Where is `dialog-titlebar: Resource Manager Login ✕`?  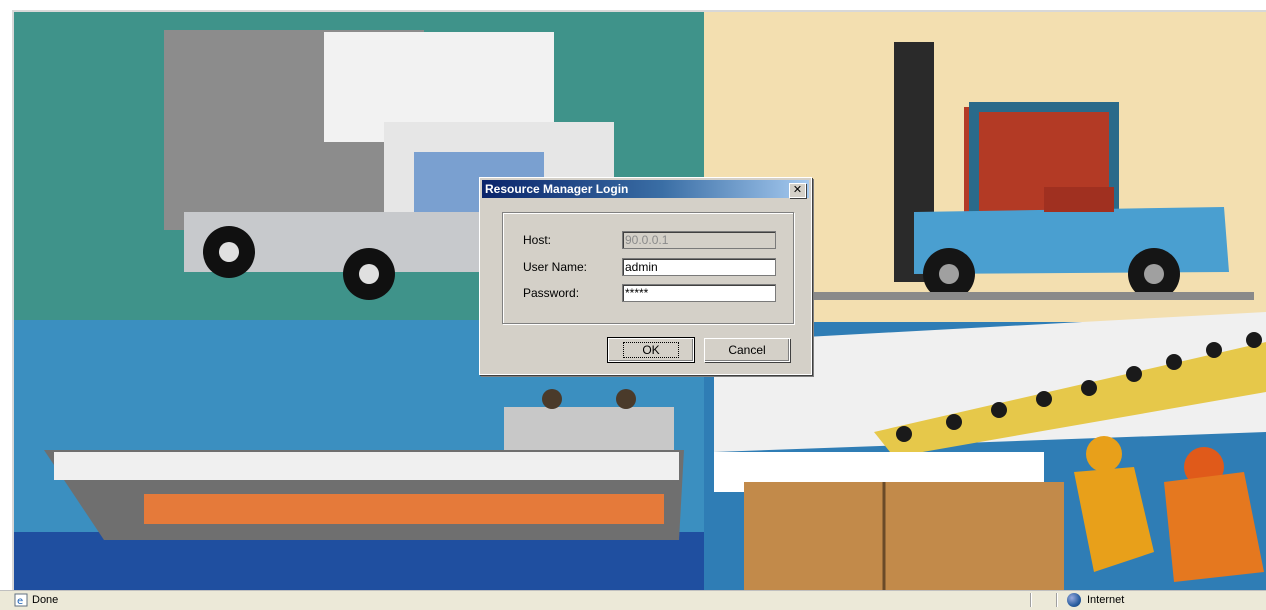 dialog-titlebar: Resource Manager Login ✕ is located at coordinates (645, 189).